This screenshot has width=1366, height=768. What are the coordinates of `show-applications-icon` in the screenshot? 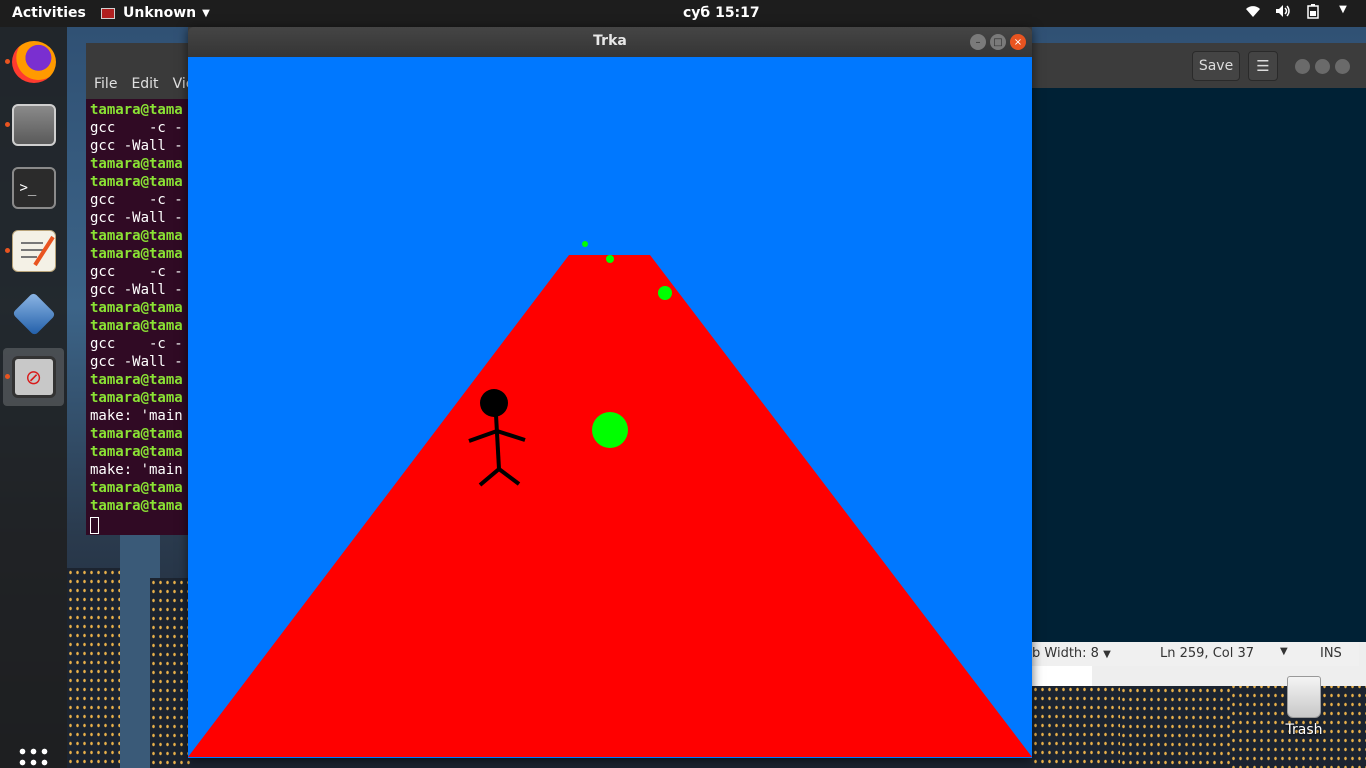 It's located at (33, 757).